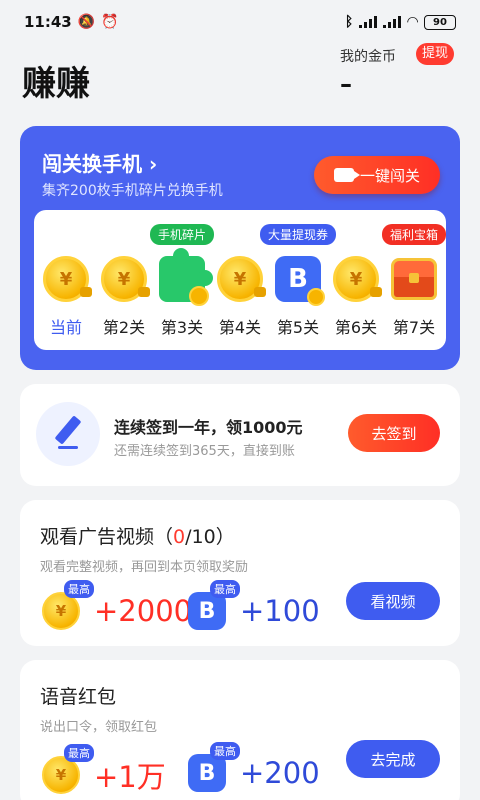  What do you see at coordinates (99, 727) in the screenshot?
I see `voice-task-subtitle: 说出口令，领取红包` at bounding box center [99, 727].